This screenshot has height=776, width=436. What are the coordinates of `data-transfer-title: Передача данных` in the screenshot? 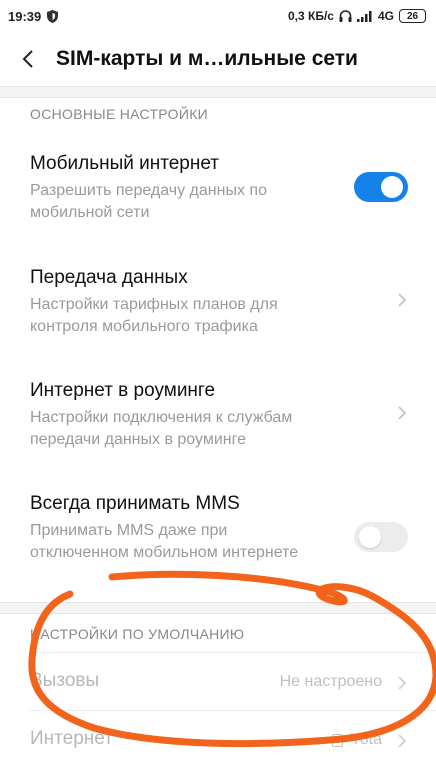 It's located at (109, 277).